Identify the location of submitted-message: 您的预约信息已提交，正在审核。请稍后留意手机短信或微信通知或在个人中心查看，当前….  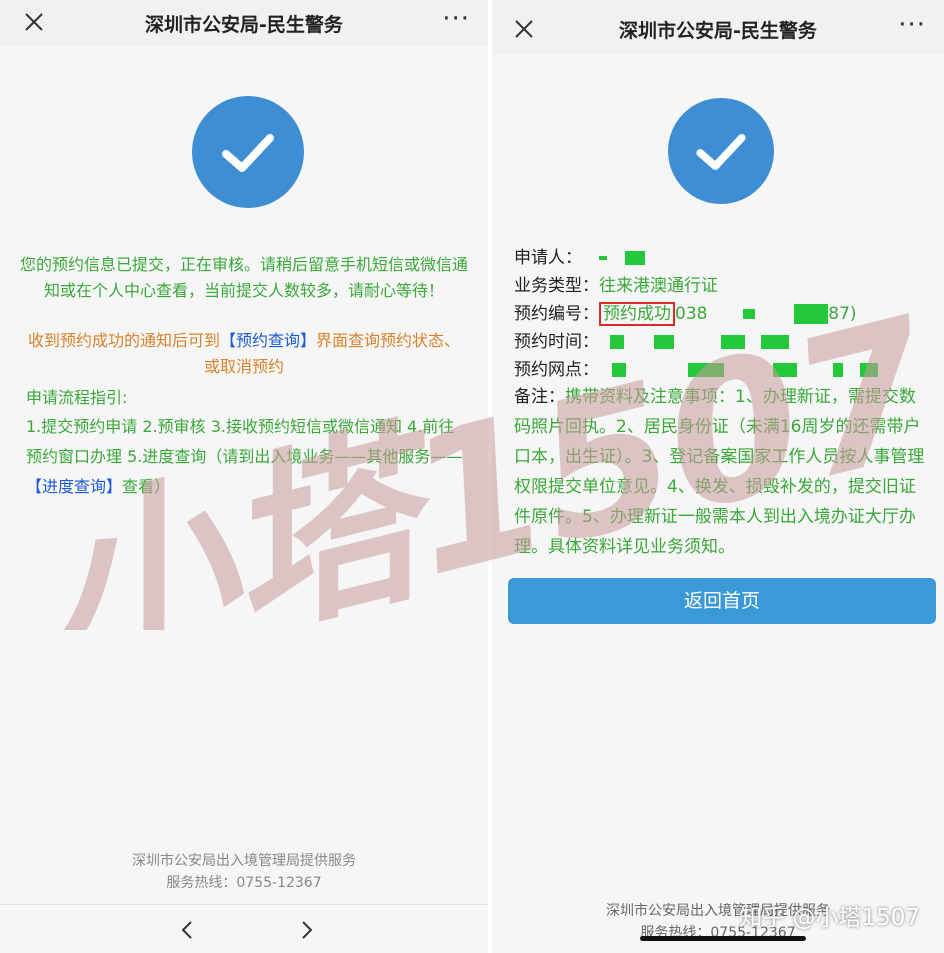
(244, 277).